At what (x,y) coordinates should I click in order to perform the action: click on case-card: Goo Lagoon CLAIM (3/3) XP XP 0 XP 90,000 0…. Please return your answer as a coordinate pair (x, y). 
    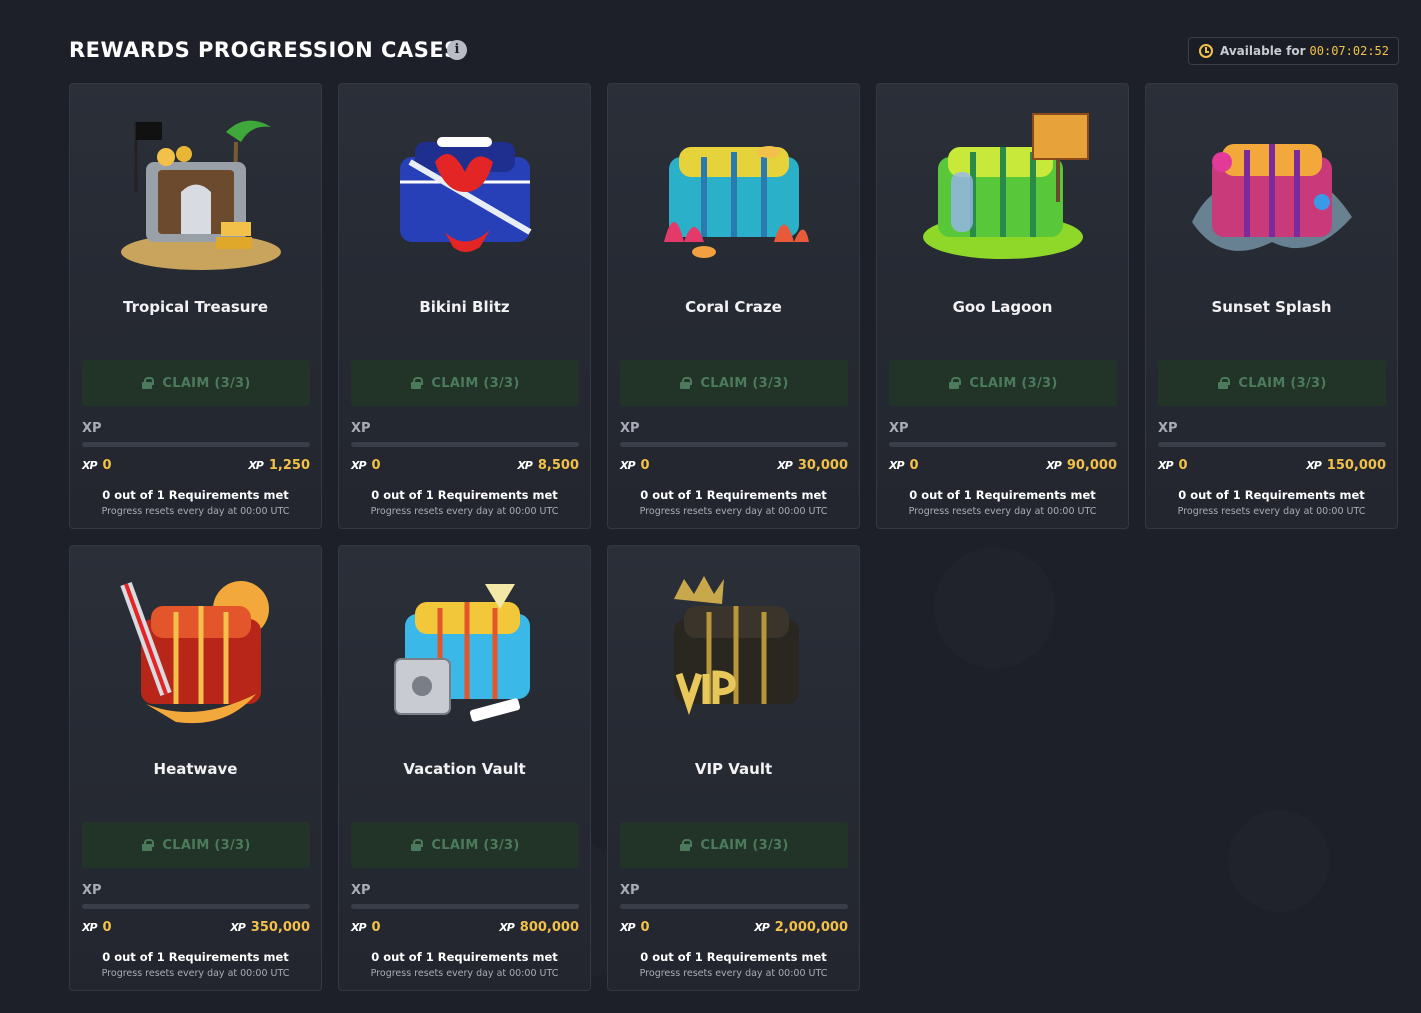
    Looking at the image, I should click on (1002, 306).